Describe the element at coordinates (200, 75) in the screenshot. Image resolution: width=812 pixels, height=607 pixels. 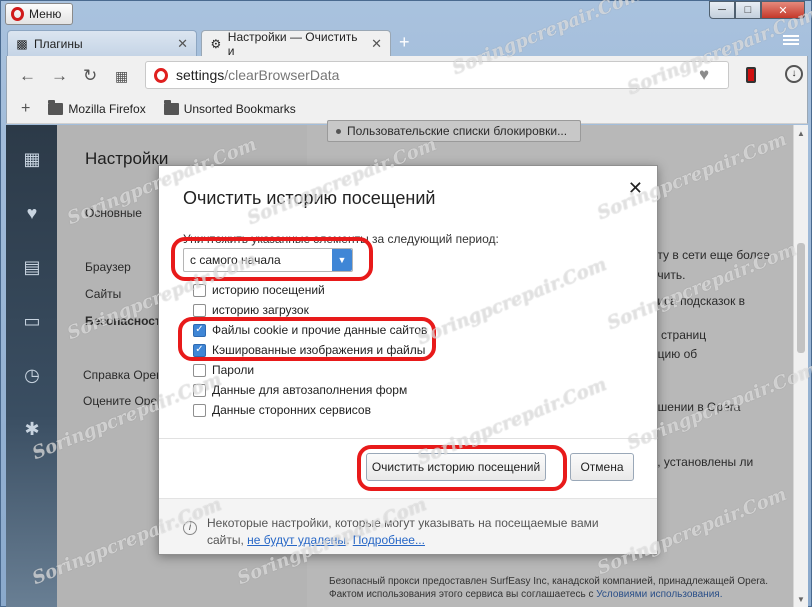
I see `address-host: settings` at that location.